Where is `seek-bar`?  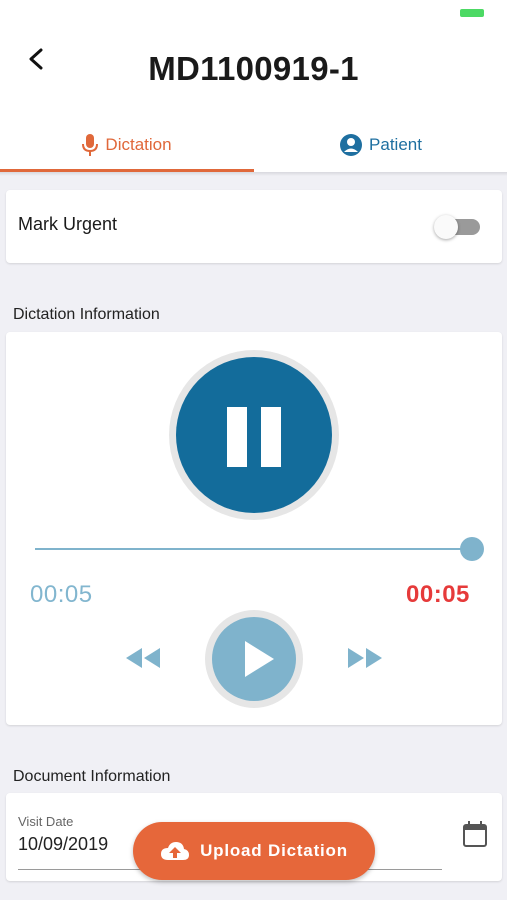 seek-bar is located at coordinates (253, 549).